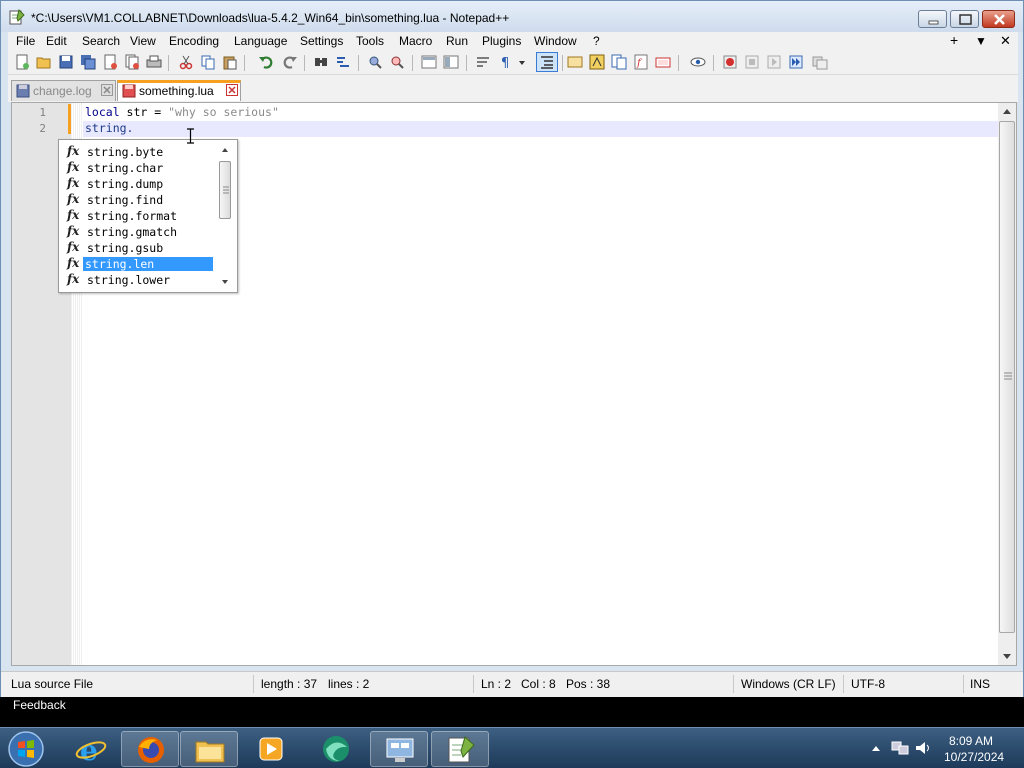 The height and width of the screenshot is (768, 1024). What do you see at coordinates (429, 62) in the screenshot?
I see `sync-vertical-icon` at bounding box center [429, 62].